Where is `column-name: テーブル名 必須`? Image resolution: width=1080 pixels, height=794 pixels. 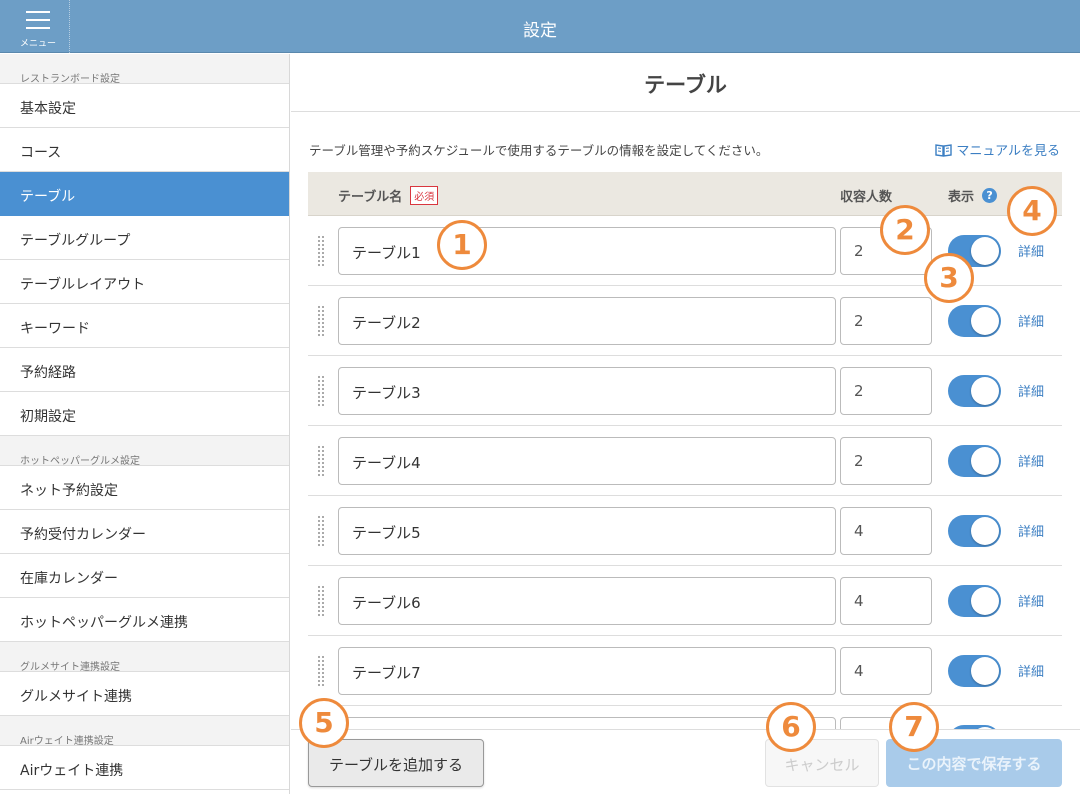
column-name: テーブル名 必須 is located at coordinates (388, 195).